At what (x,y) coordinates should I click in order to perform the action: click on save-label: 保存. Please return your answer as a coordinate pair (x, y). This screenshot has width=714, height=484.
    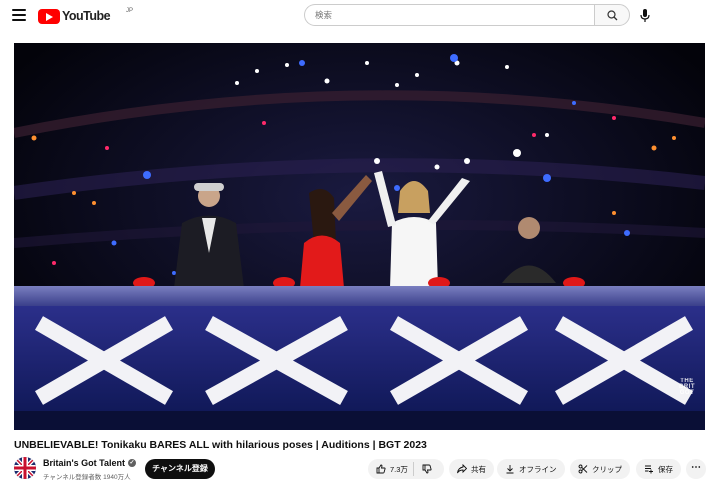
    Looking at the image, I should click on (665, 469).